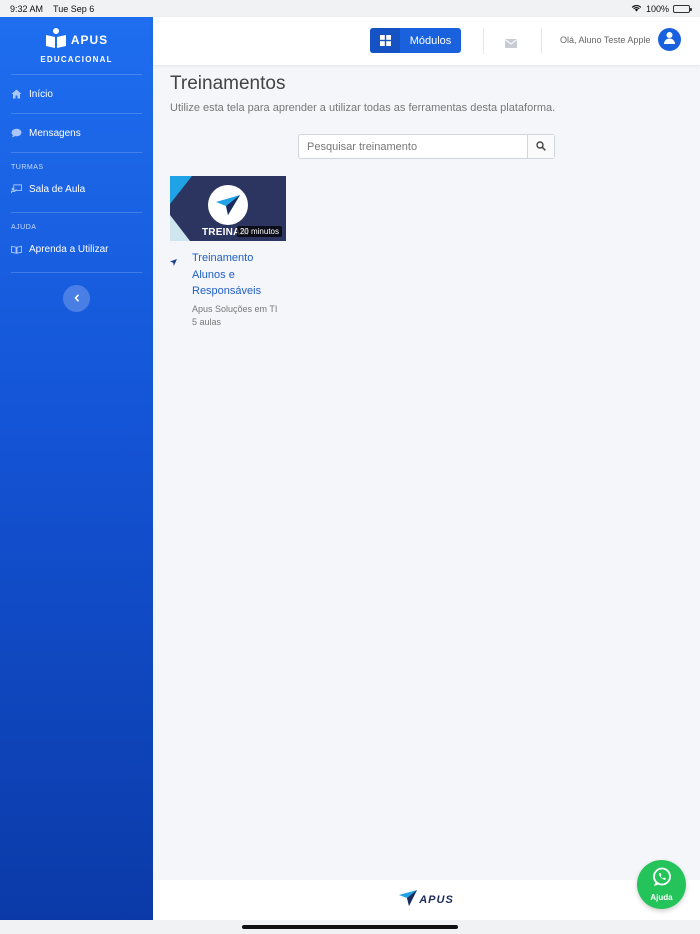 The image size is (700, 934). I want to click on help-whatsapp-button: Ajuda, so click(661, 884).